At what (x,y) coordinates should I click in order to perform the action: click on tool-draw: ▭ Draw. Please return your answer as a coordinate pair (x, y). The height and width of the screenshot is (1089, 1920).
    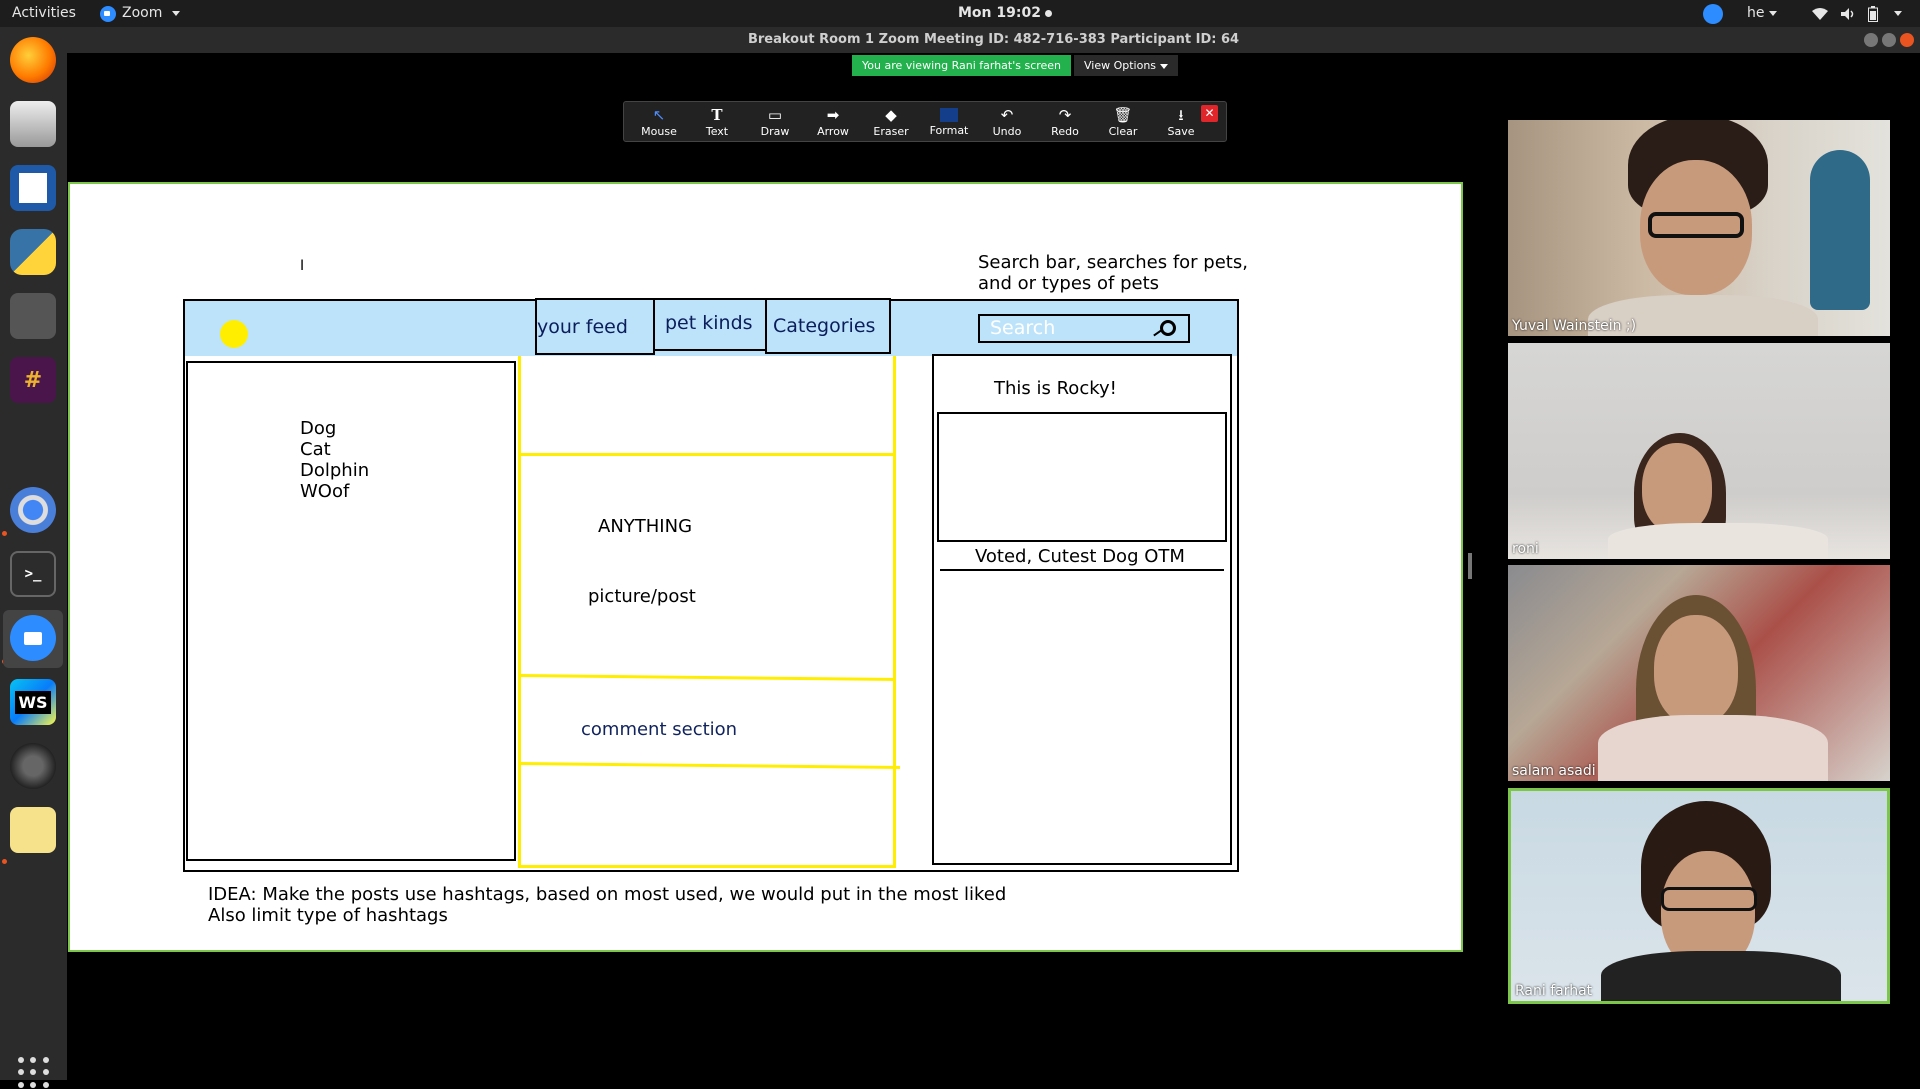
    Looking at the image, I should click on (775, 122).